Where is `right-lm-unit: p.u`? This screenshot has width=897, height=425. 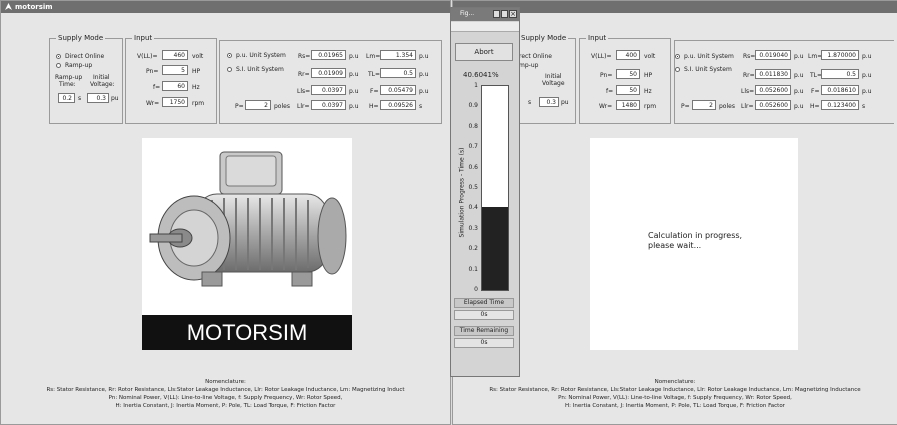
right-lm-unit: p.u is located at coordinates (867, 56).